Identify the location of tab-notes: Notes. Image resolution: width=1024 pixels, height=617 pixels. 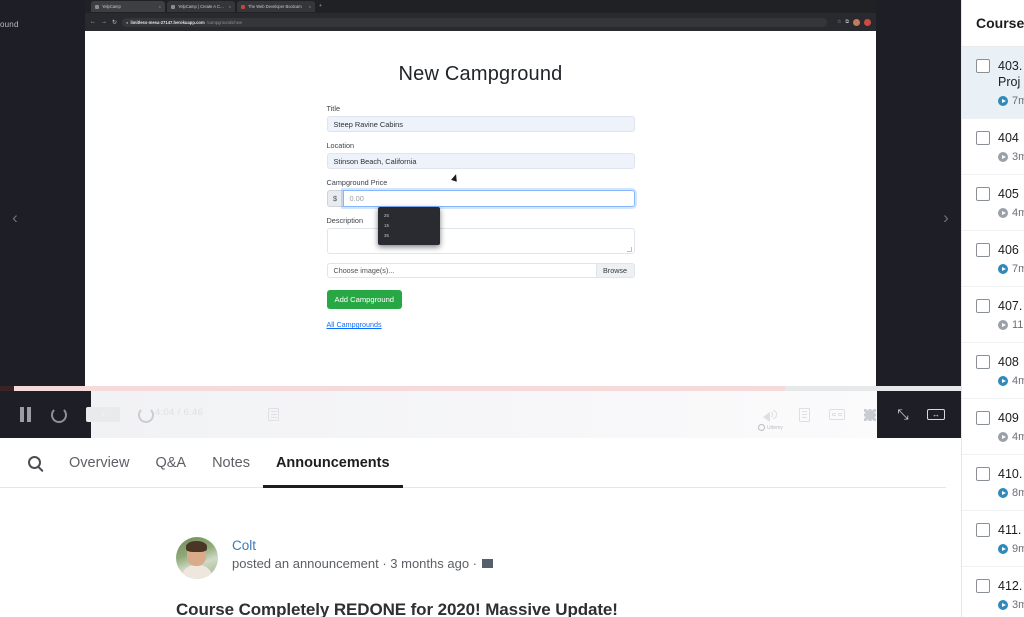
(231, 463).